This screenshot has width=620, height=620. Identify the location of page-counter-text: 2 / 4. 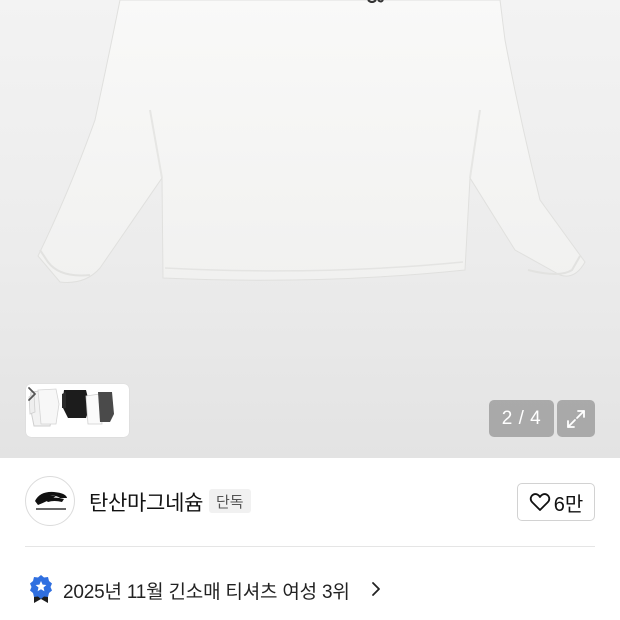
(521, 418).